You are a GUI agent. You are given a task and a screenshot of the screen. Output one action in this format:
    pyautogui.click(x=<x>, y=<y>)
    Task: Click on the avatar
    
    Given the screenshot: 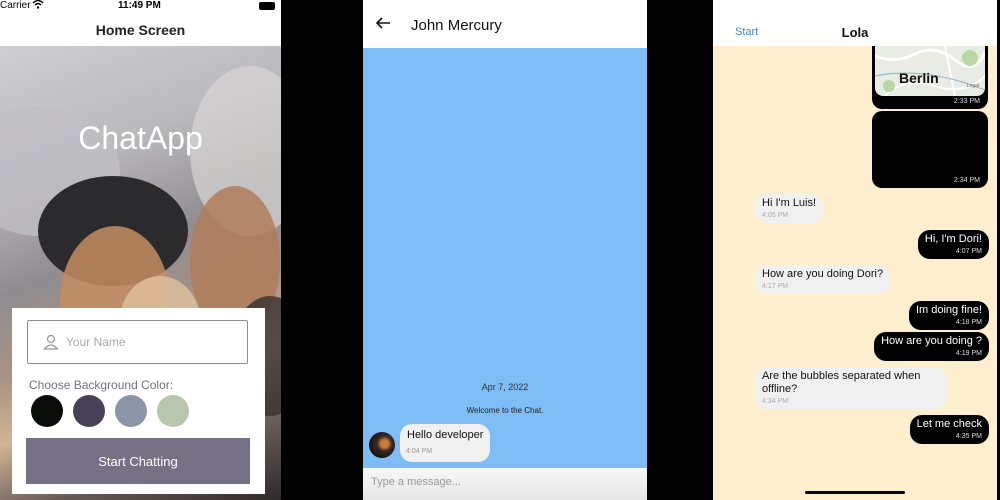 What is the action you would take?
    pyautogui.click(x=382, y=445)
    